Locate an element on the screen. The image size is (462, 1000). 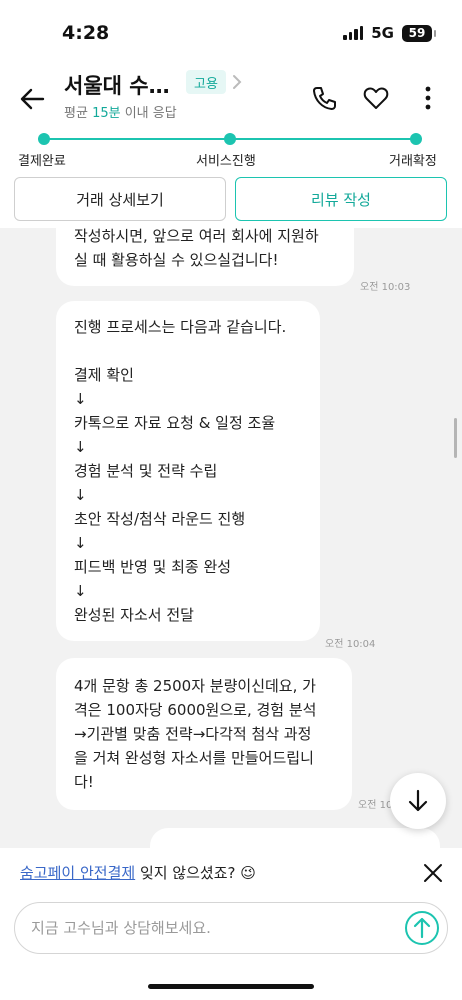
battery-icon: 59 is located at coordinates (419, 33).